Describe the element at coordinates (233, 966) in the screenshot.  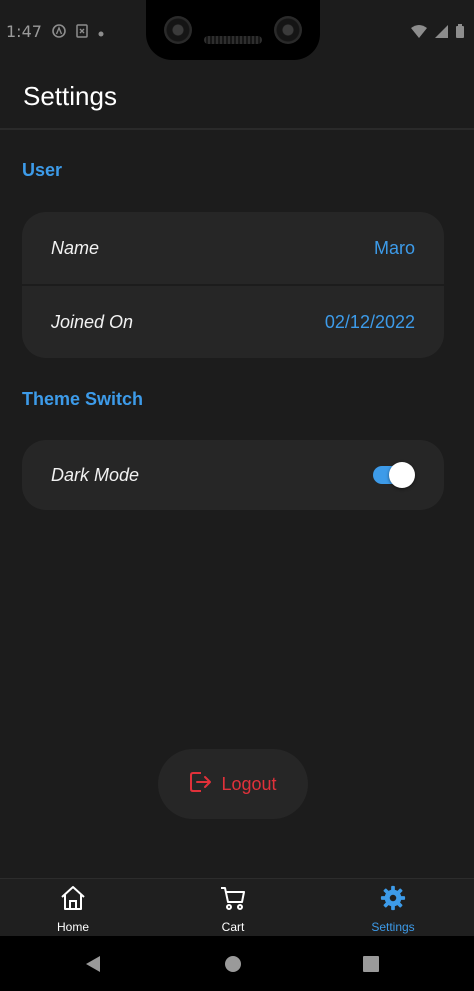
I see `home-circle-icon` at that location.